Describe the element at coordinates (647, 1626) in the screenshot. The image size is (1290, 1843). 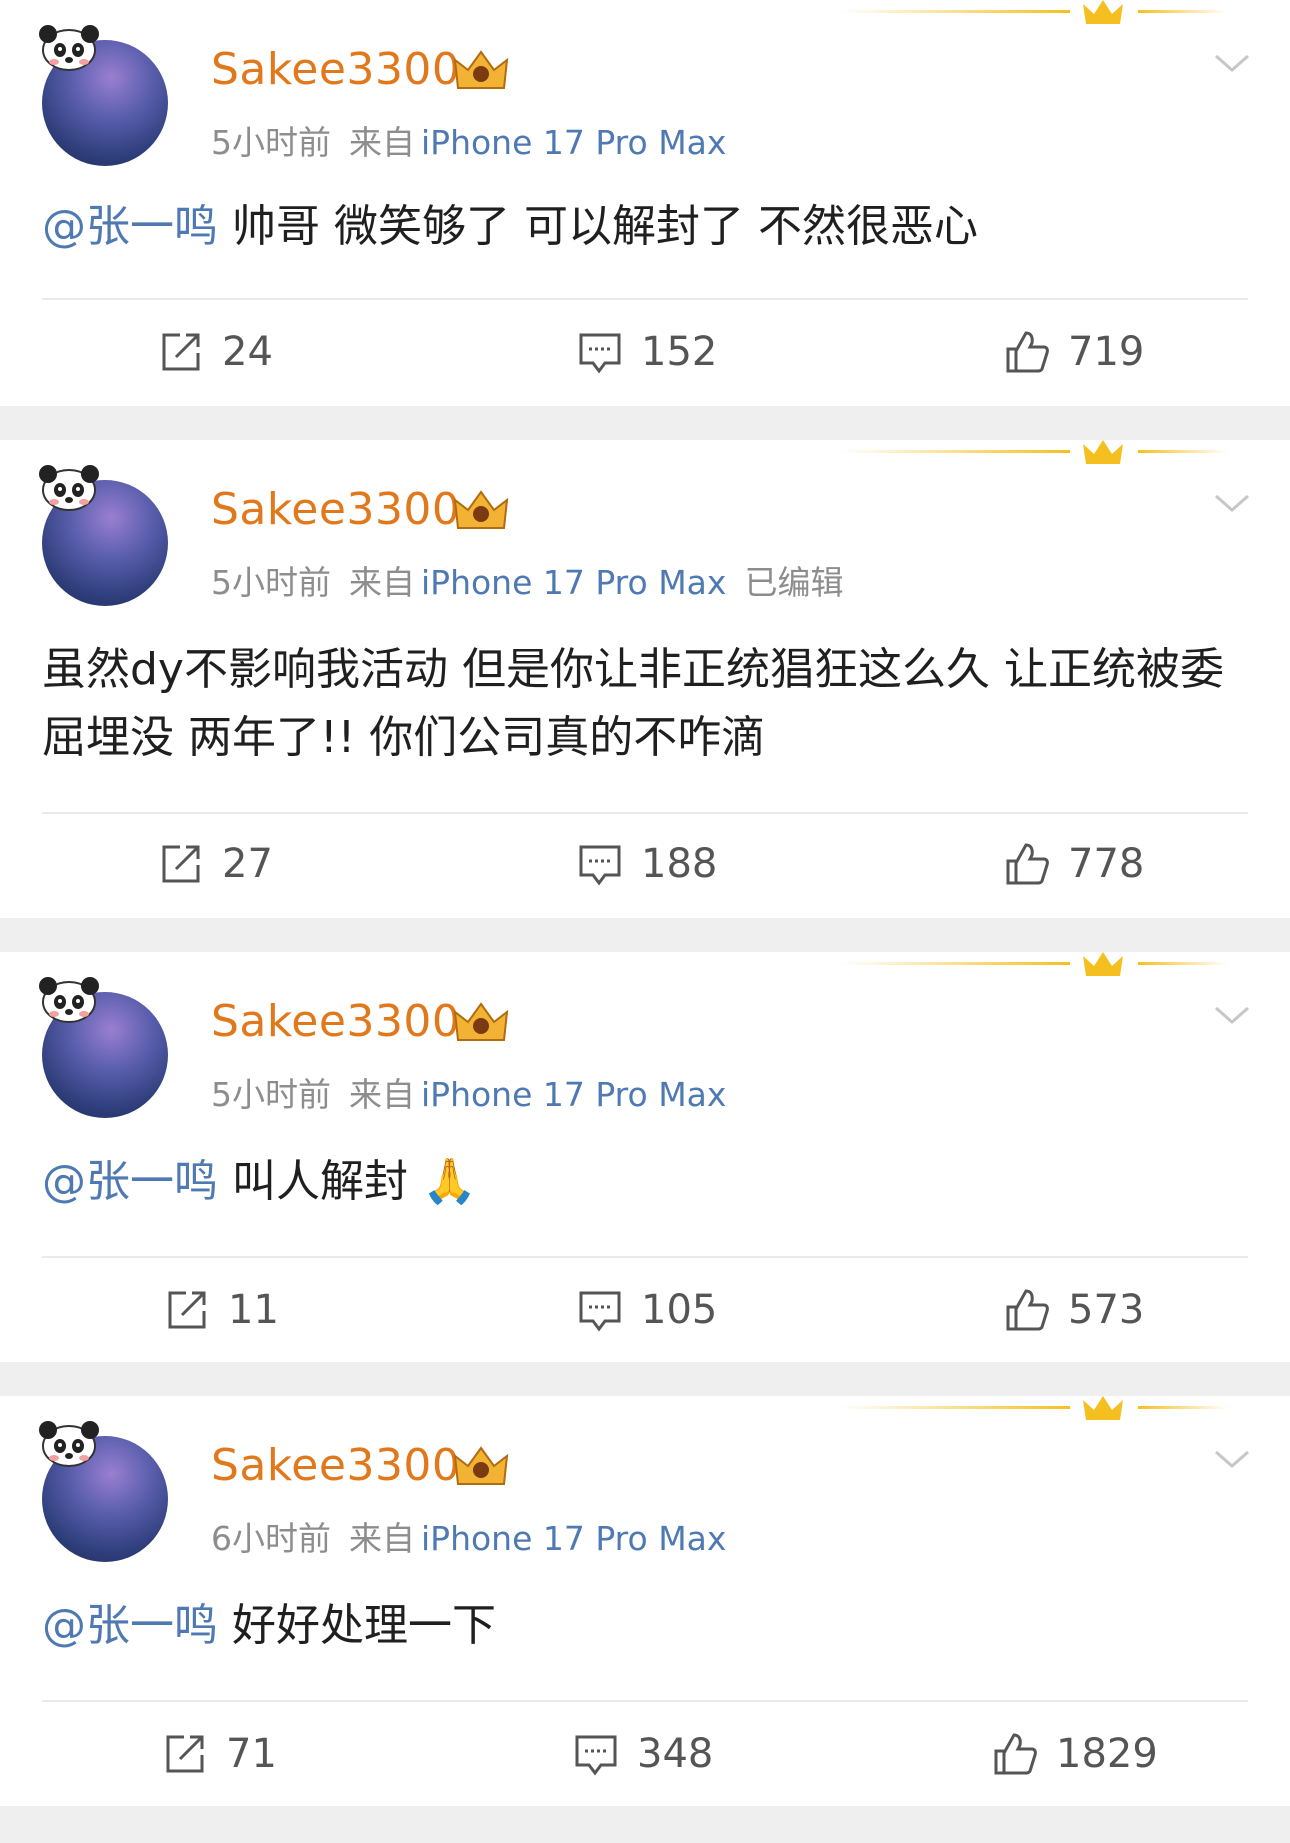
I see `post-content: @张一鸣 好好处理一下` at that location.